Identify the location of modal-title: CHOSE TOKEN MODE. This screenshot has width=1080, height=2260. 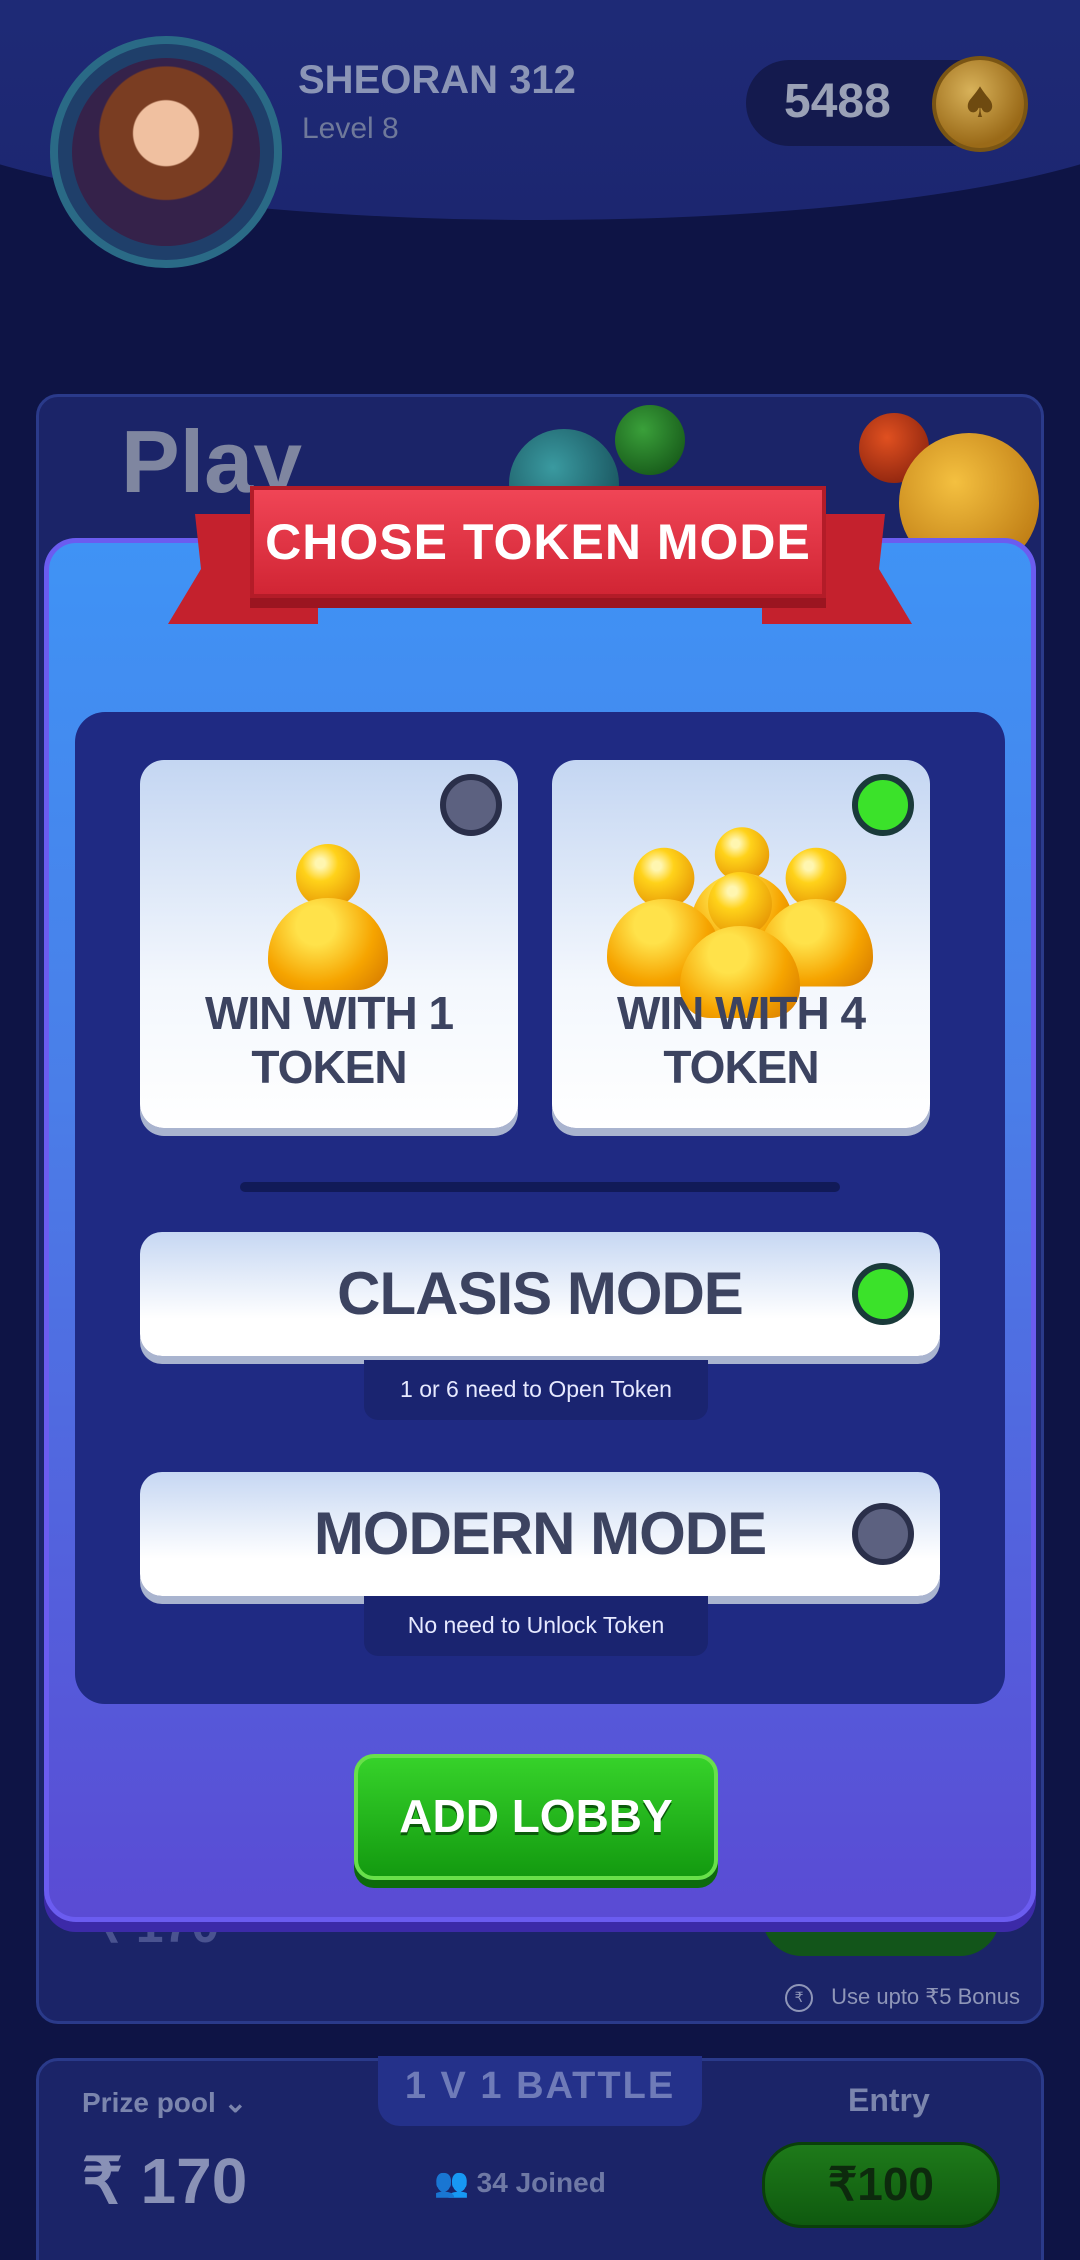
(538, 542).